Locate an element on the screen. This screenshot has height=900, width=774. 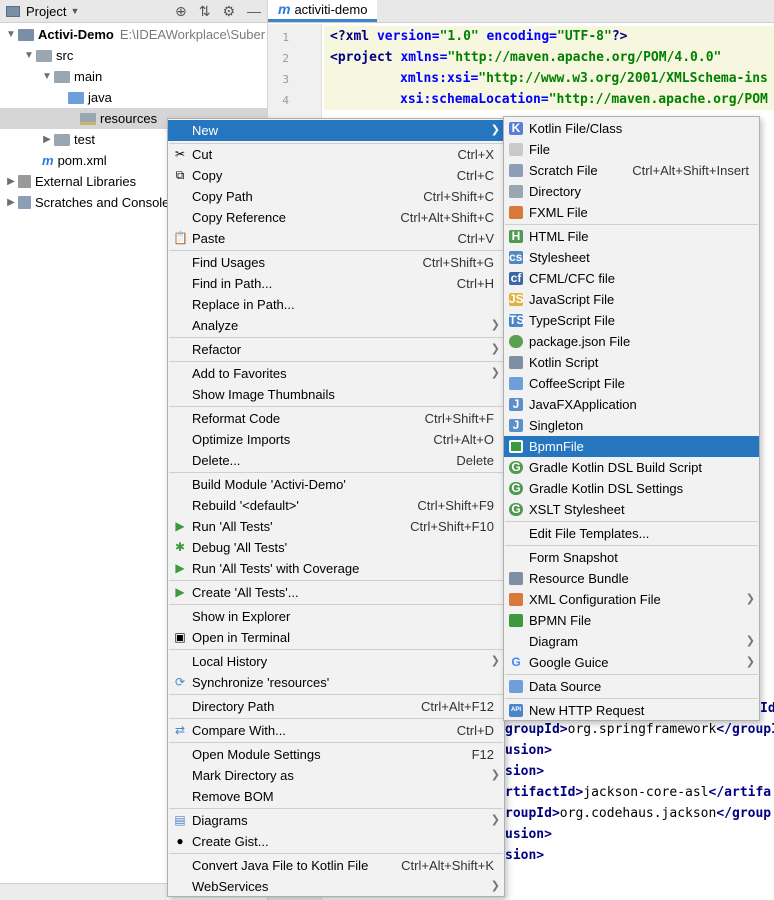
tree-item-scratches: ▶ Scratches and Consoles is located at coordinates (90, 202).